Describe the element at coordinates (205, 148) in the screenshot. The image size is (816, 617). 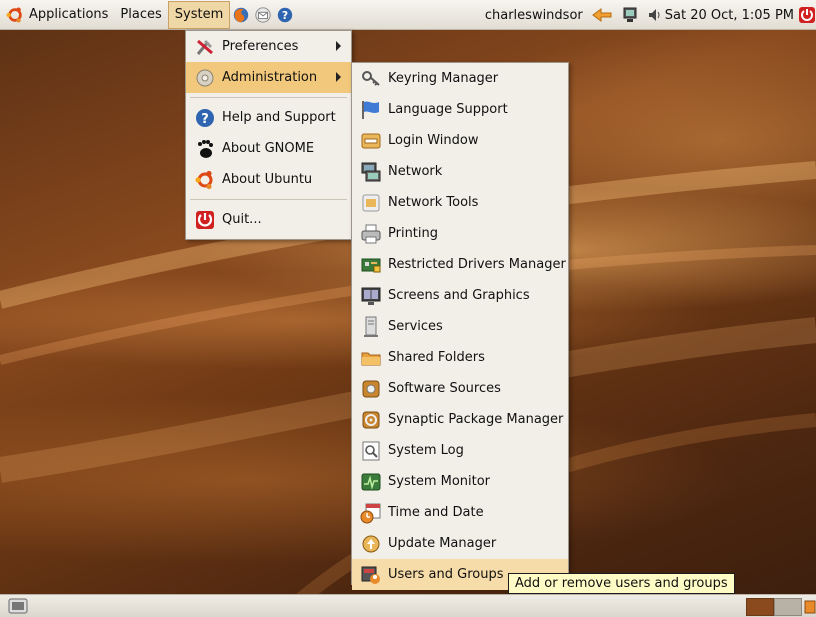
I see `gnome-foot-icon` at that location.